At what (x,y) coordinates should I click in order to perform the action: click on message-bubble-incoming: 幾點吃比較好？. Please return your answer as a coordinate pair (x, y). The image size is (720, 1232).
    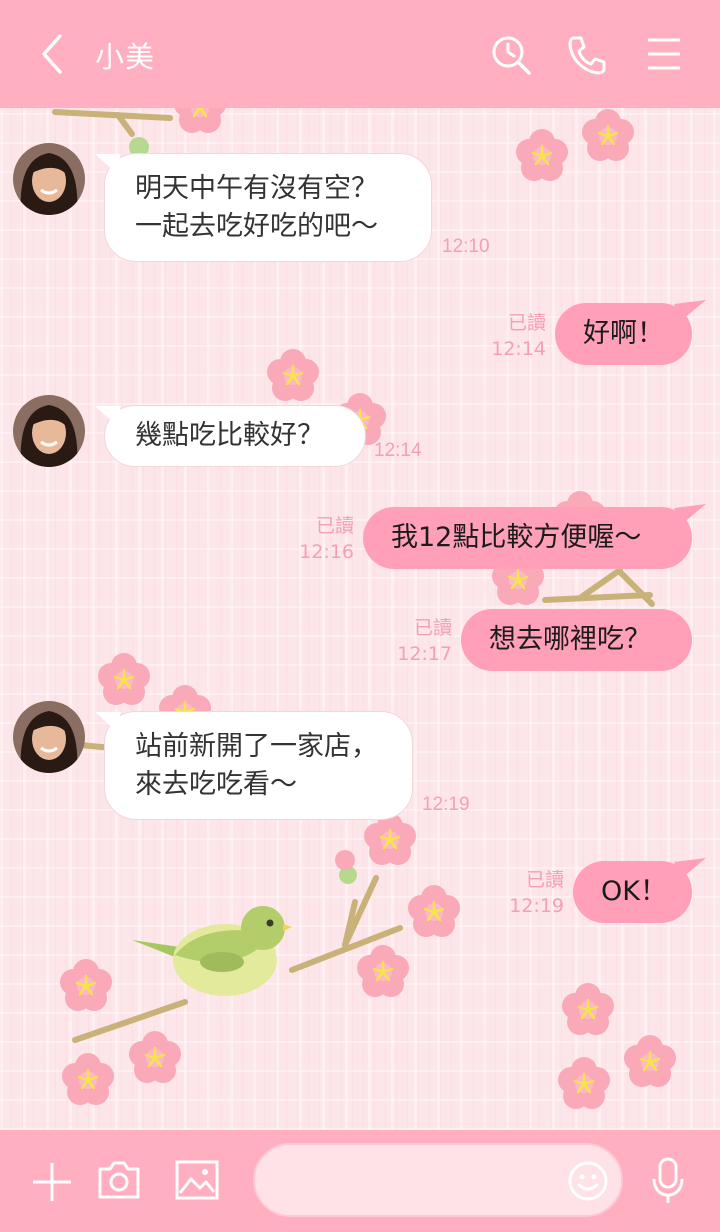
    Looking at the image, I should click on (230, 436).